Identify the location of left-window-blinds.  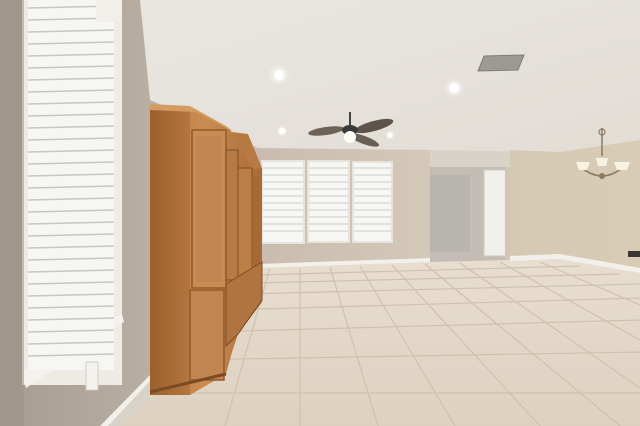
(71, 185).